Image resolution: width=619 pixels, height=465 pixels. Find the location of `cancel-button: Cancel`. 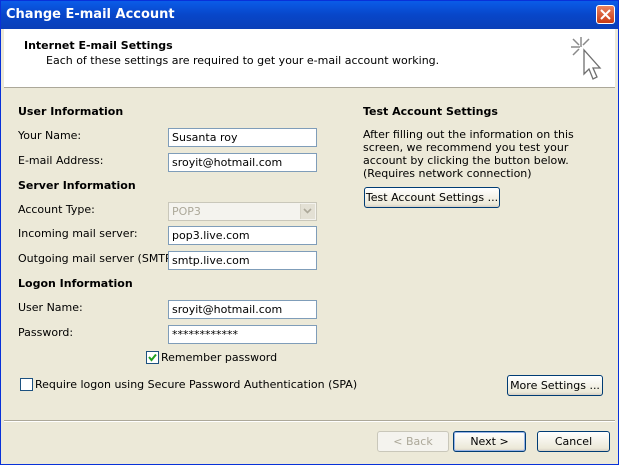

cancel-button: Cancel is located at coordinates (573, 441).